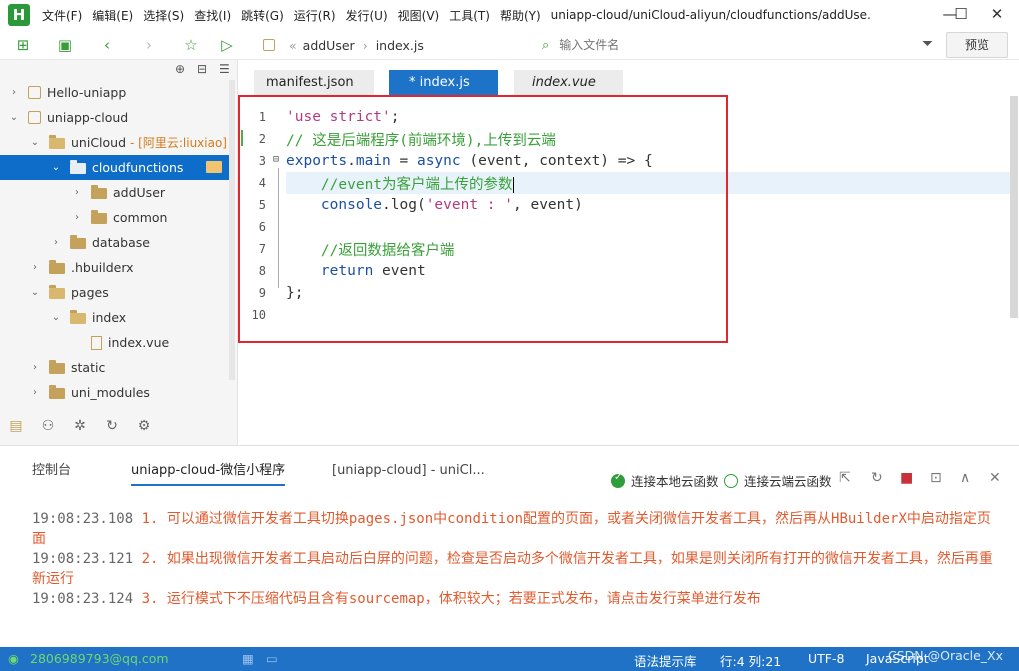  What do you see at coordinates (400, 45) in the screenshot?
I see `breadcrumb-file: index.js` at bounding box center [400, 45].